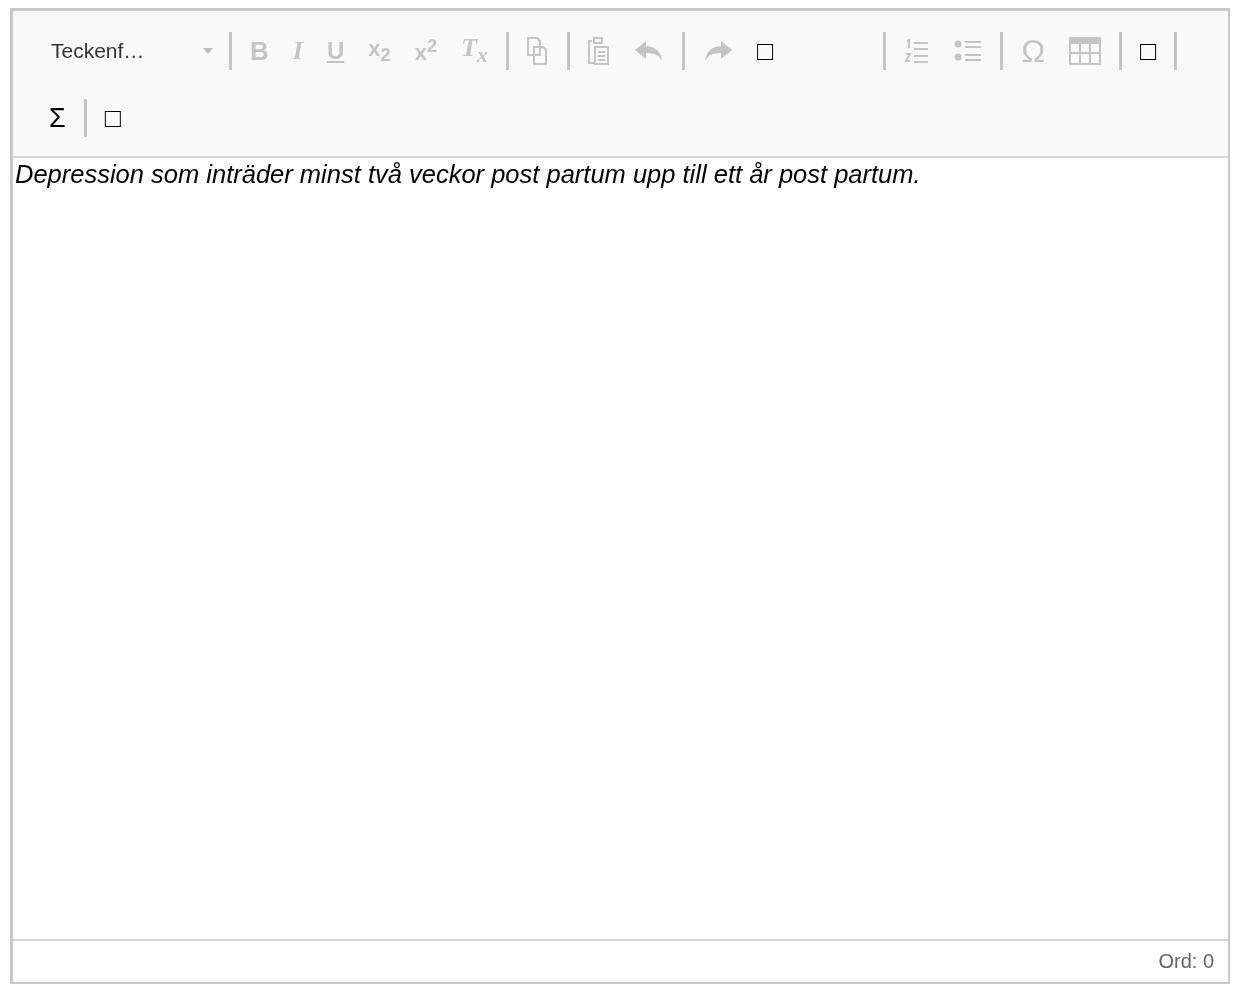 The height and width of the screenshot is (985, 1233). Describe the element at coordinates (1186, 961) in the screenshot. I see `word-count: Ord: 0` at that location.